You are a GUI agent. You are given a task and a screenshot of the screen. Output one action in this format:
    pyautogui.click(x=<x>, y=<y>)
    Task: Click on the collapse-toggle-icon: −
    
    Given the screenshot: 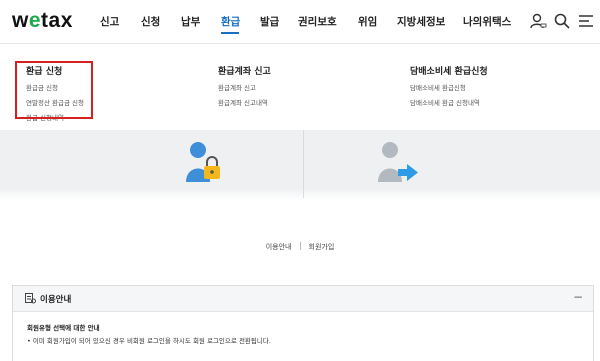 What is the action you would take?
    pyautogui.click(x=578, y=297)
    